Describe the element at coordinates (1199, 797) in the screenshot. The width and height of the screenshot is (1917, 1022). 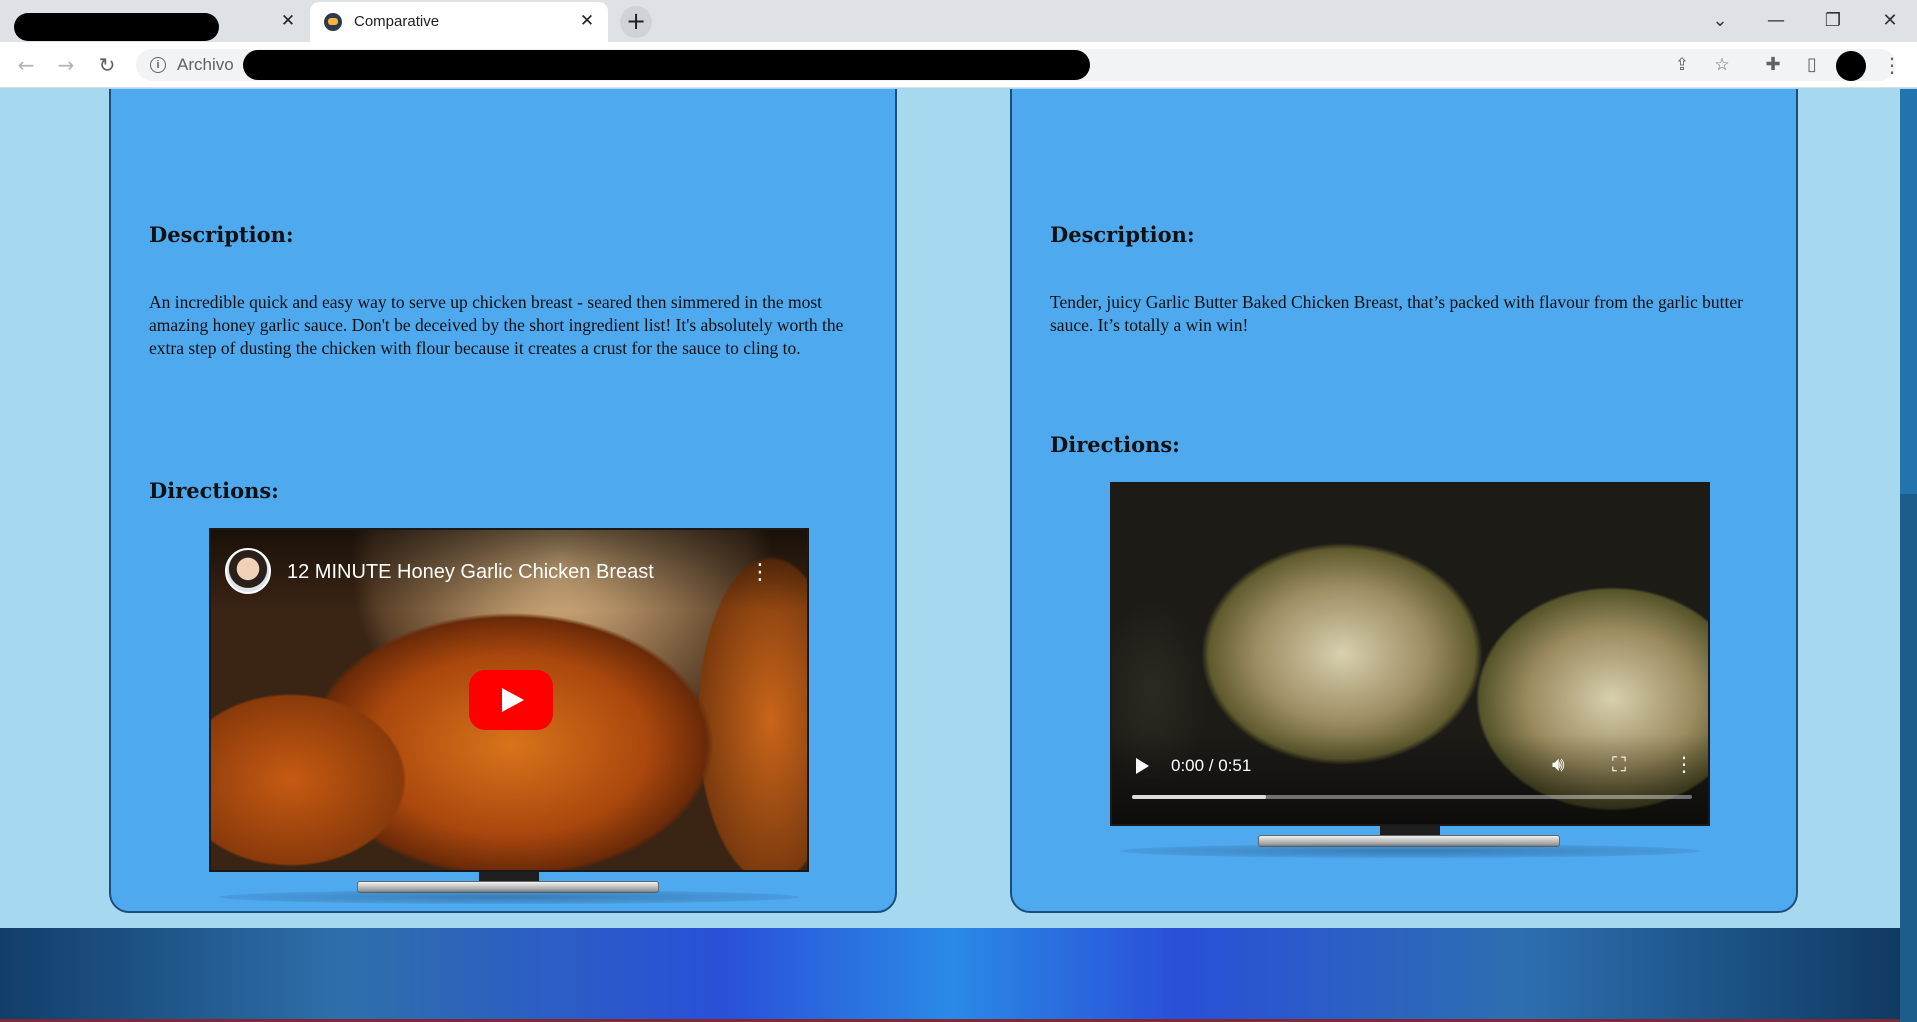
I see `video-buffered-bar` at that location.